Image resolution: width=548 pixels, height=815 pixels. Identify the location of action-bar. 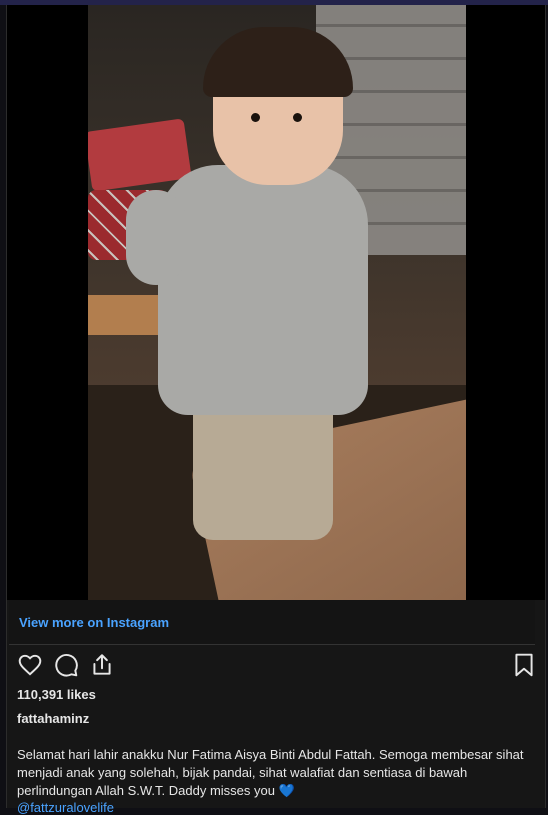
(276, 667).